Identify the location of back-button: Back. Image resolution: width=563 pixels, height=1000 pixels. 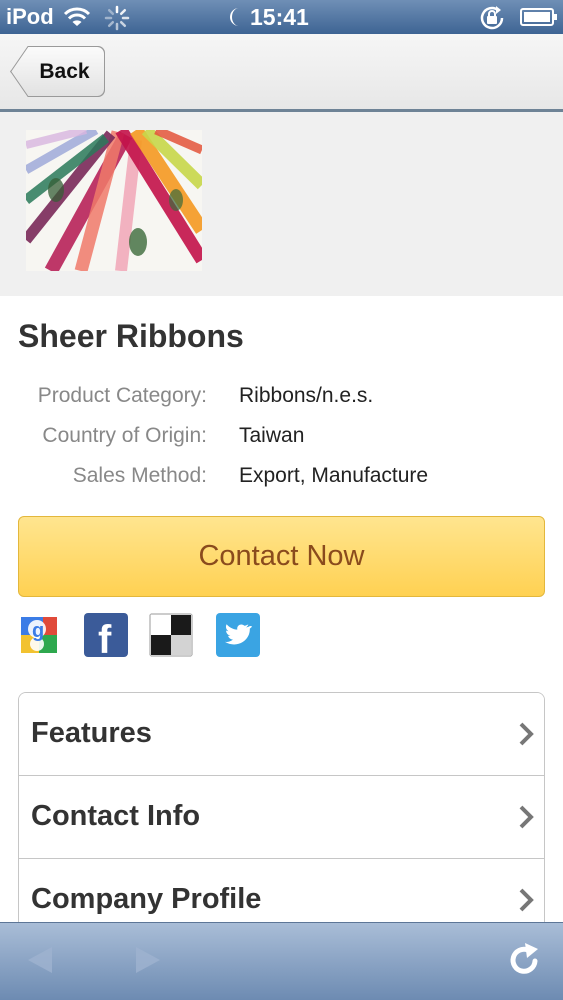
(57, 71).